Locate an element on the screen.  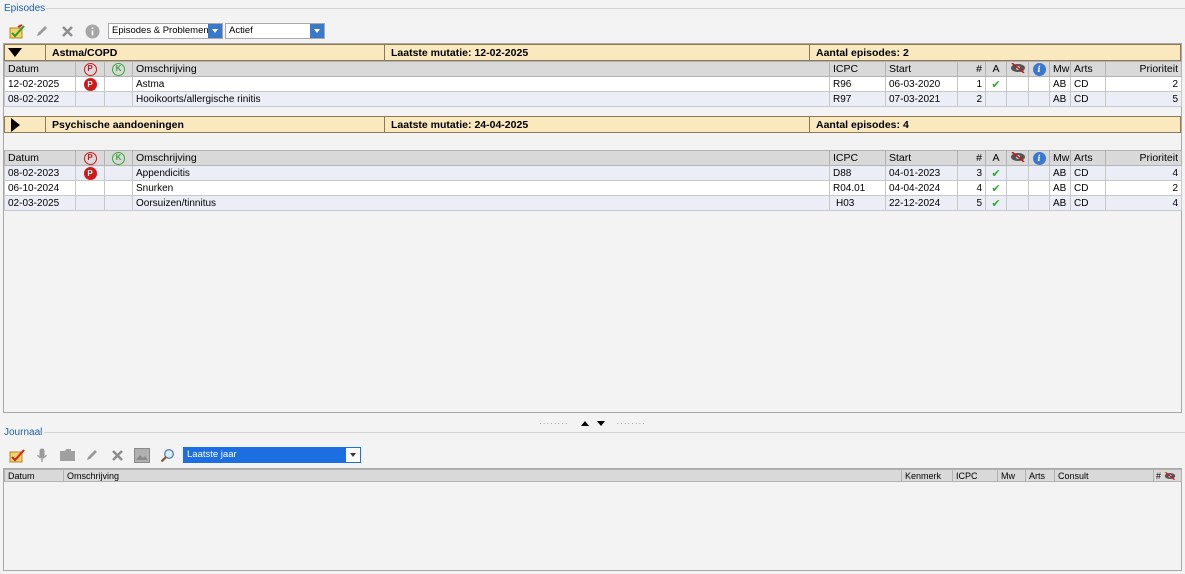
col-consult: Consult is located at coordinates (1104, 475).